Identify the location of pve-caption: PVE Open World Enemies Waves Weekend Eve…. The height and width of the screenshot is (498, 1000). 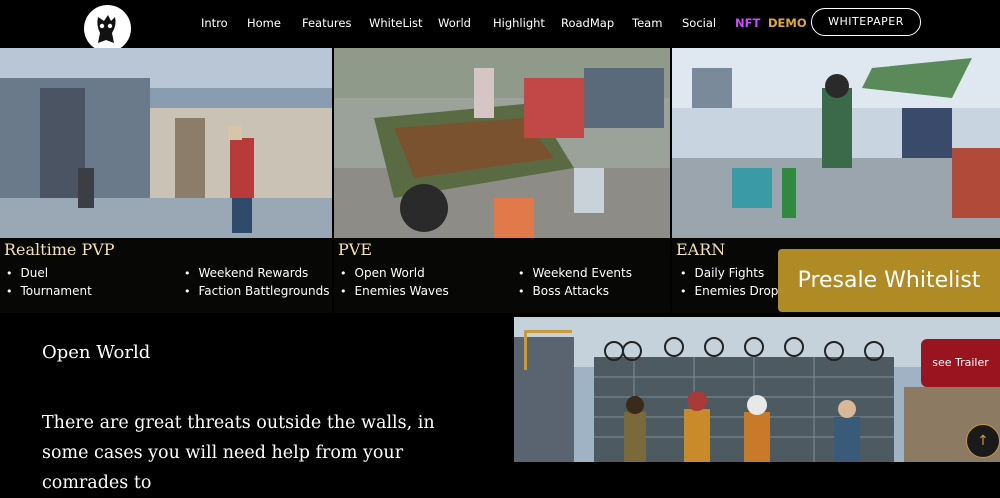
(502, 275).